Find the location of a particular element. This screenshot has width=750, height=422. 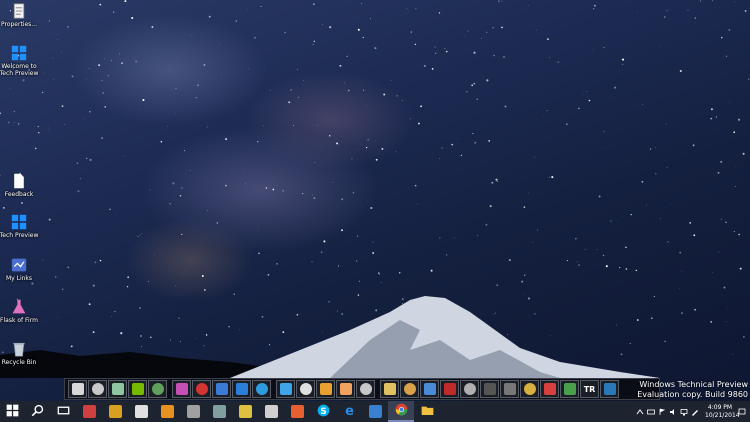

toolbar-button-arrow is located at coordinates (365, 389).